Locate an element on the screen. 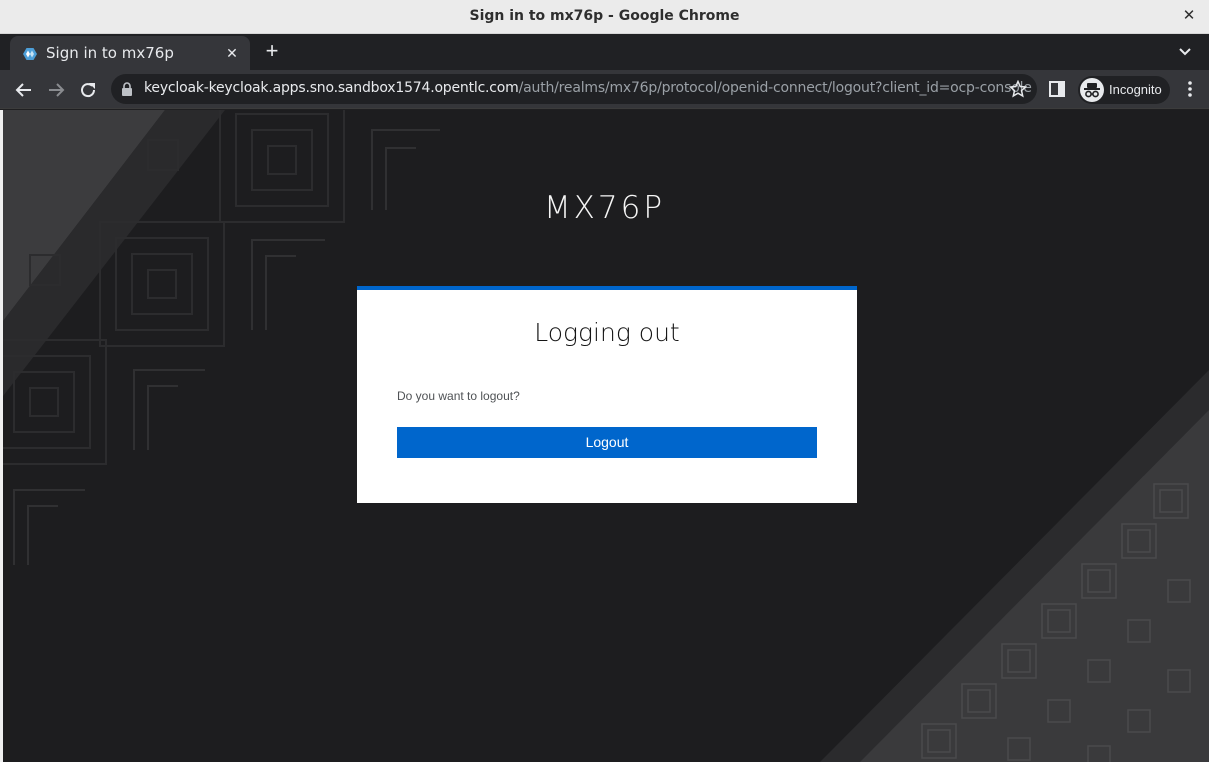 The width and height of the screenshot is (1209, 762). card-heading: Logging out is located at coordinates (607, 332).